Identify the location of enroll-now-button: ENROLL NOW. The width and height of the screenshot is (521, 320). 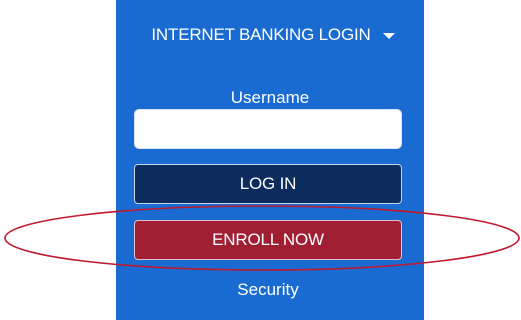
(268, 240).